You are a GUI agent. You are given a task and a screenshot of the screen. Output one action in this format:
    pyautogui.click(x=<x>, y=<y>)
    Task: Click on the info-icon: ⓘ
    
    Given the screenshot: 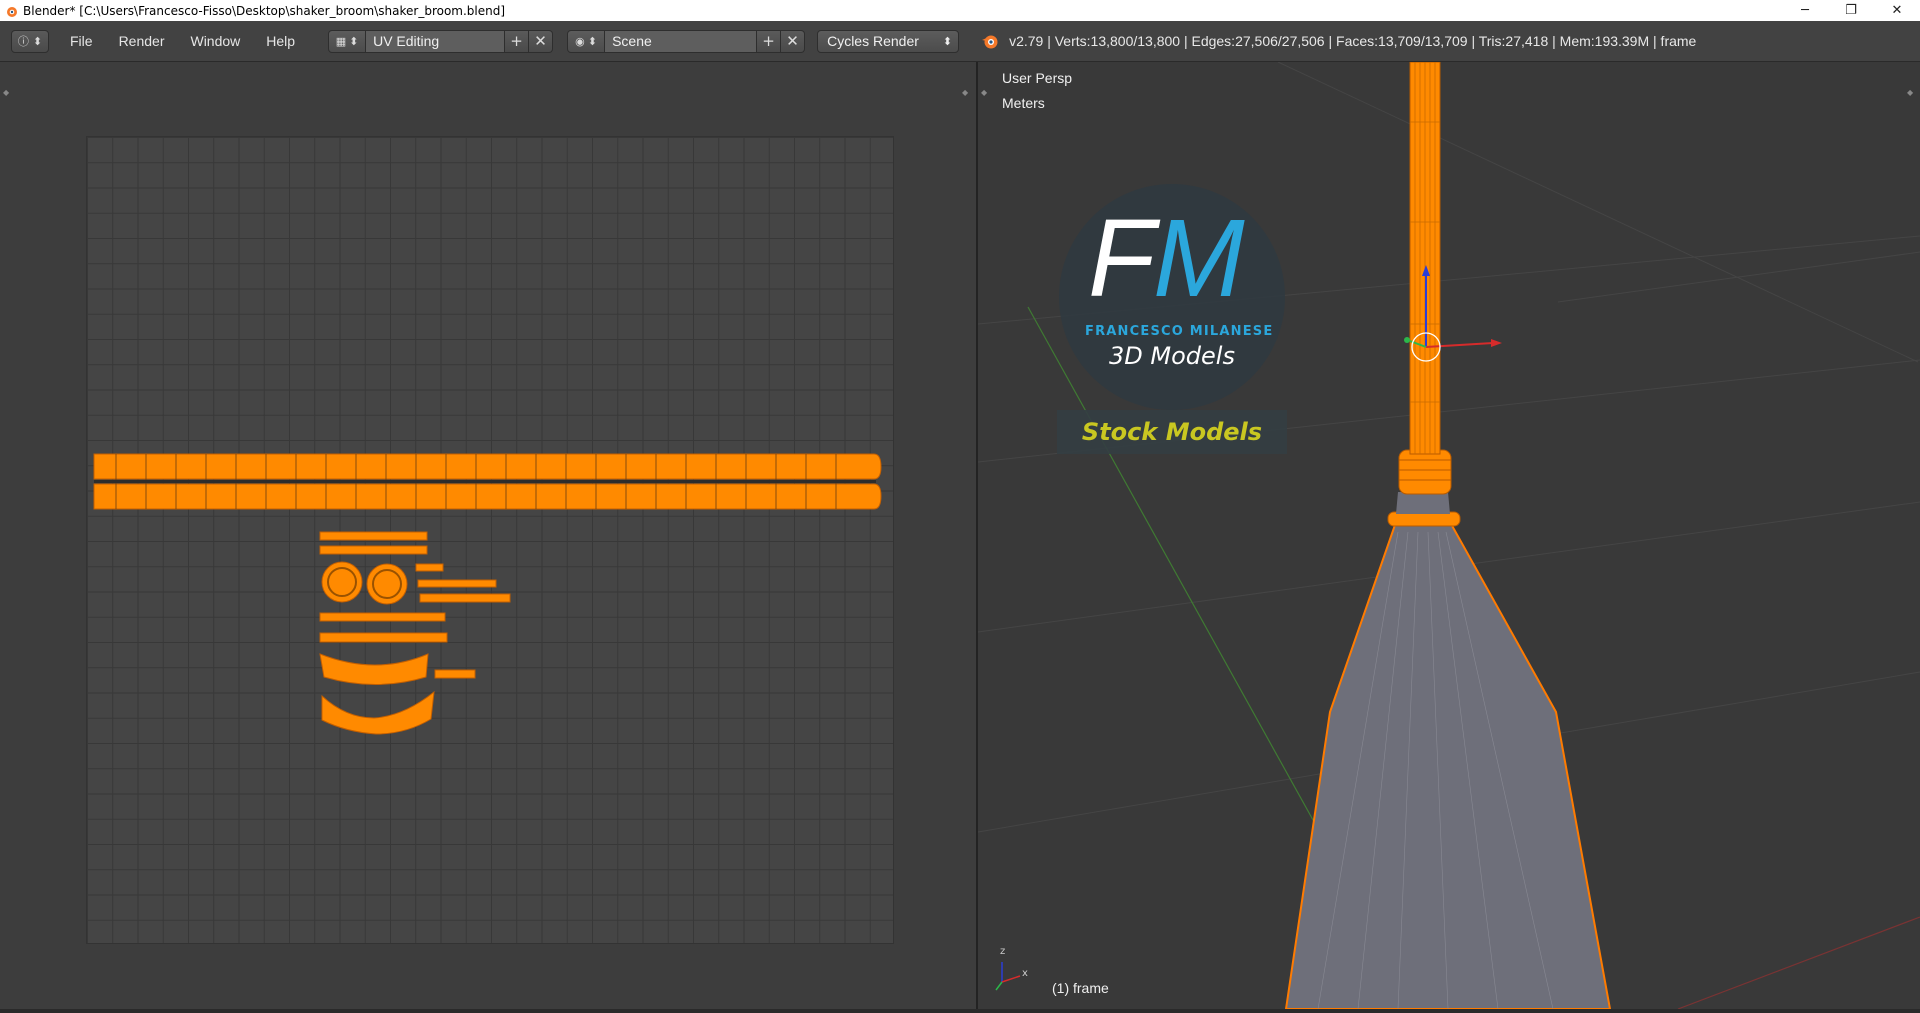 What is the action you would take?
    pyautogui.click(x=23, y=41)
    